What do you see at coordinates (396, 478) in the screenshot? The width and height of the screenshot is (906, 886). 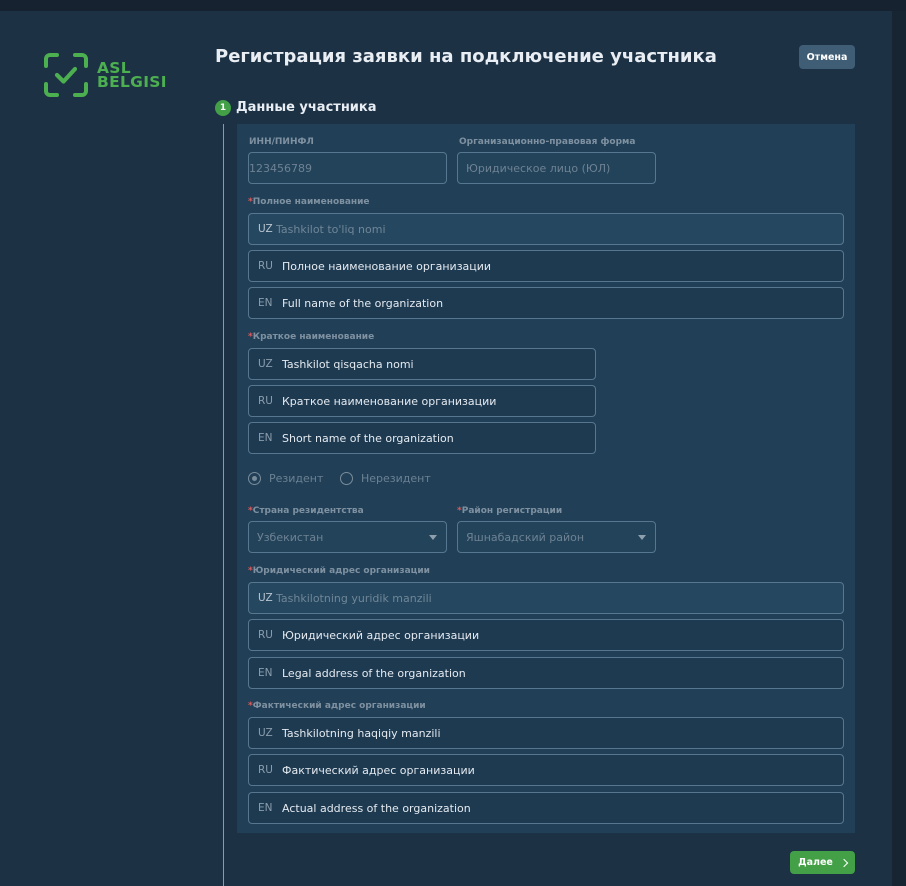 I see `nonresident-label: Нерезидент` at bounding box center [396, 478].